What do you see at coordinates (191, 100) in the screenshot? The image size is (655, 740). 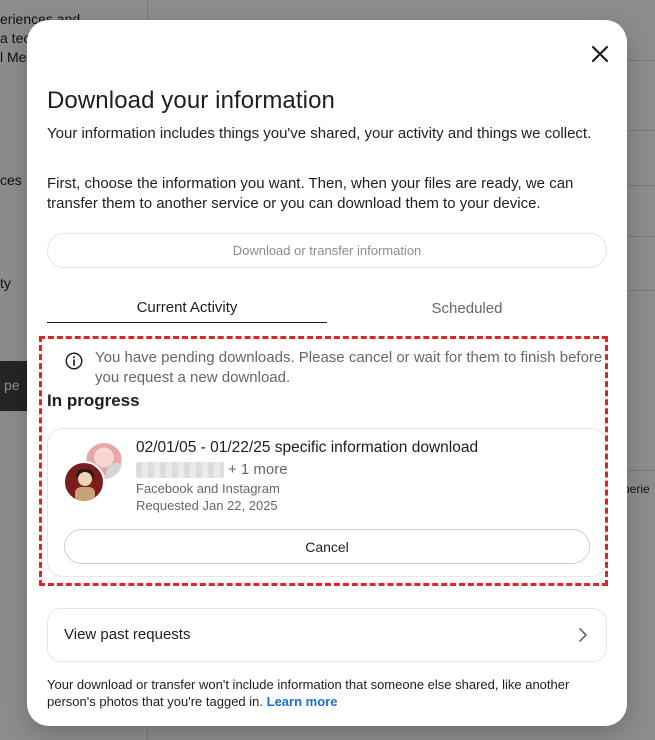 I see `dialog-title: Download your information` at bounding box center [191, 100].